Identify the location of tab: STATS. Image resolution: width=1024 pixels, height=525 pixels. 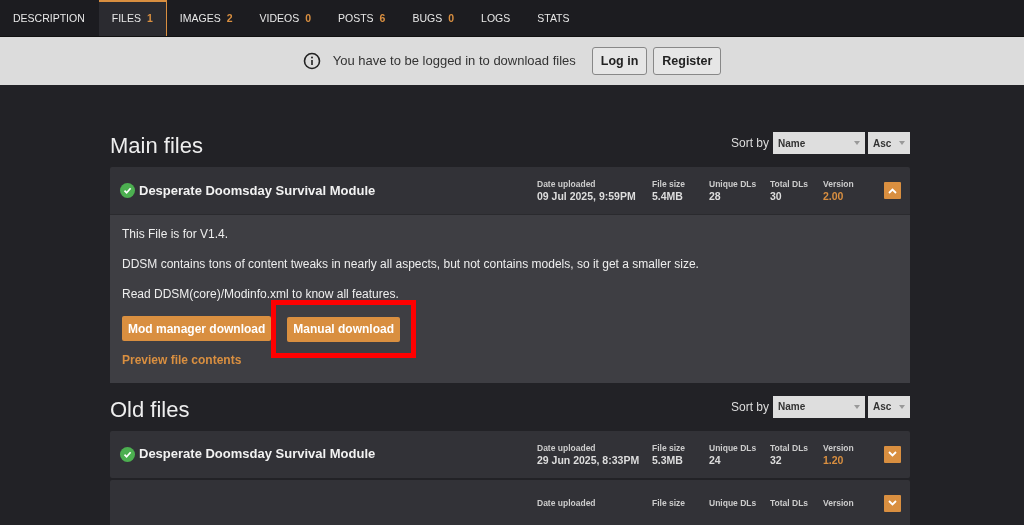
(554, 18).